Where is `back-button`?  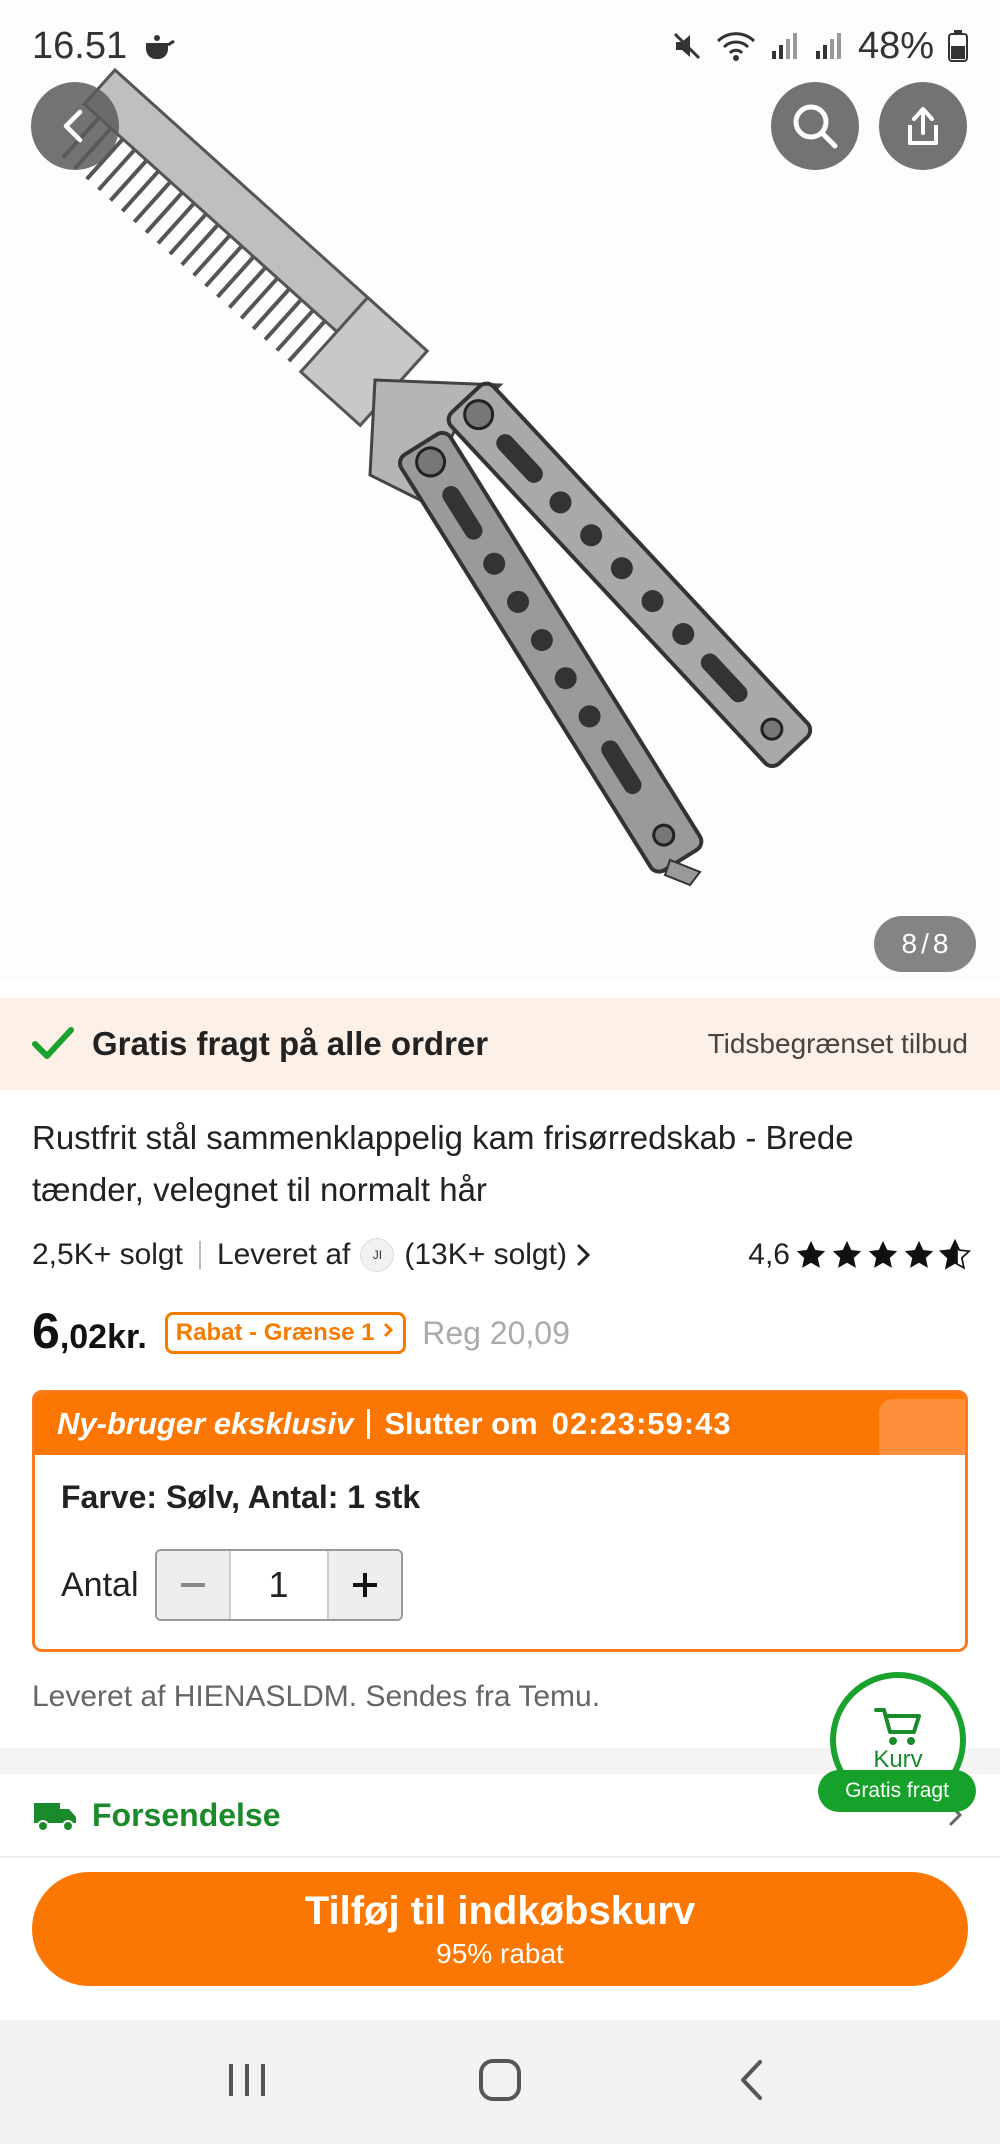 back-button is located at coordinates (75, 126).